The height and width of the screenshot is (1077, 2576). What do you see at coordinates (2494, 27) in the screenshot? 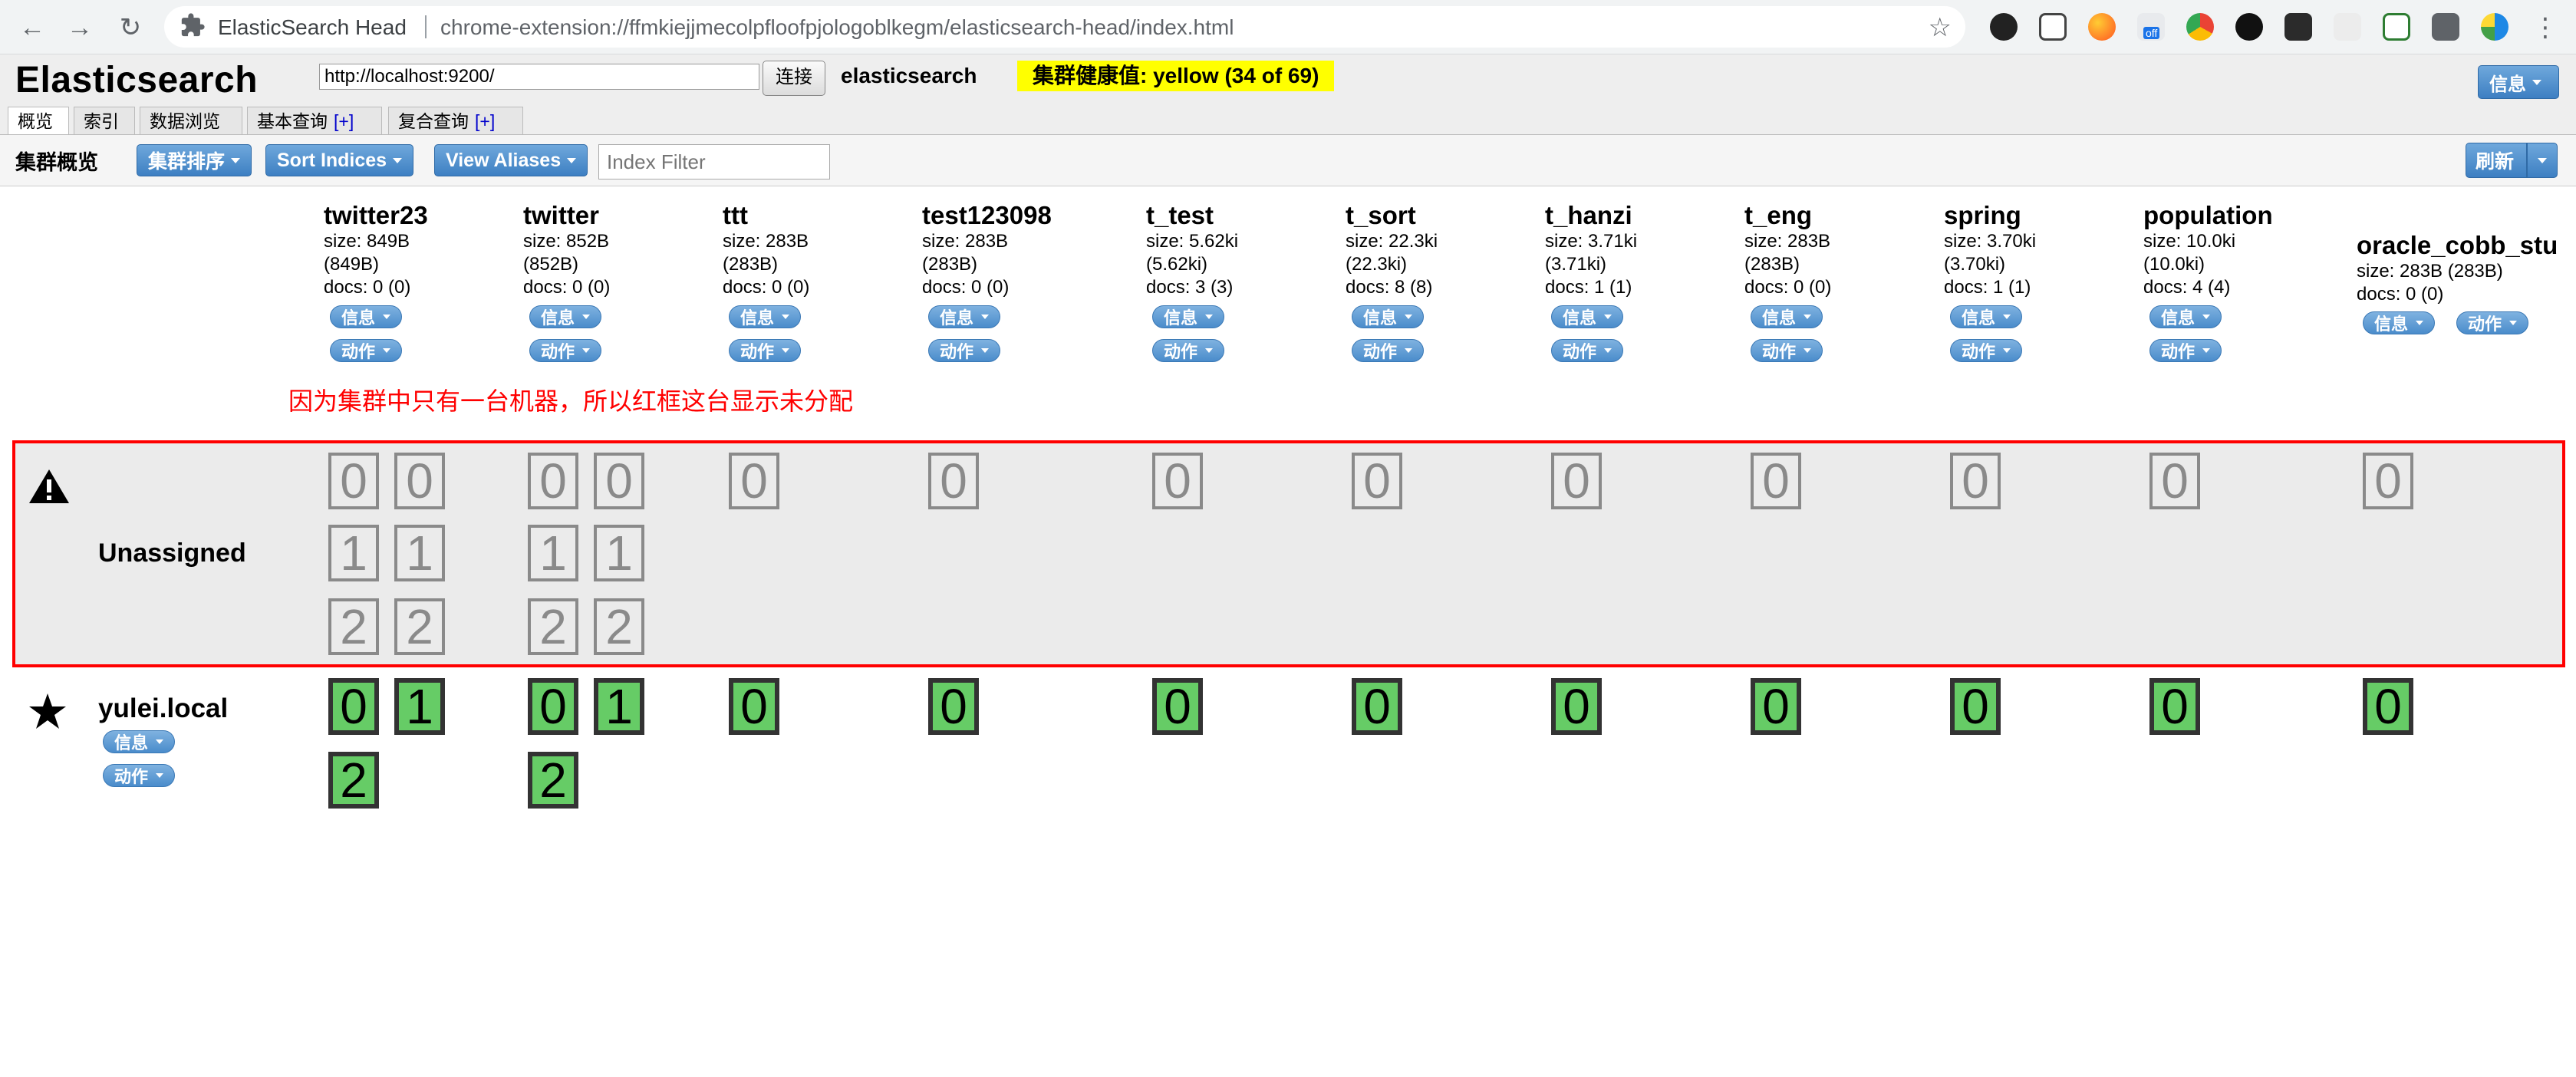
I see `edge-icon` at bounding box center [2494, 27].